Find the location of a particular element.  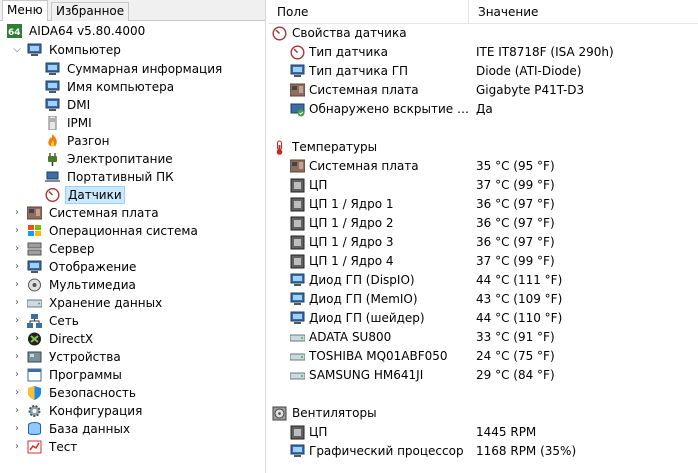

monitor-icon is located at coordinates (297, 280).